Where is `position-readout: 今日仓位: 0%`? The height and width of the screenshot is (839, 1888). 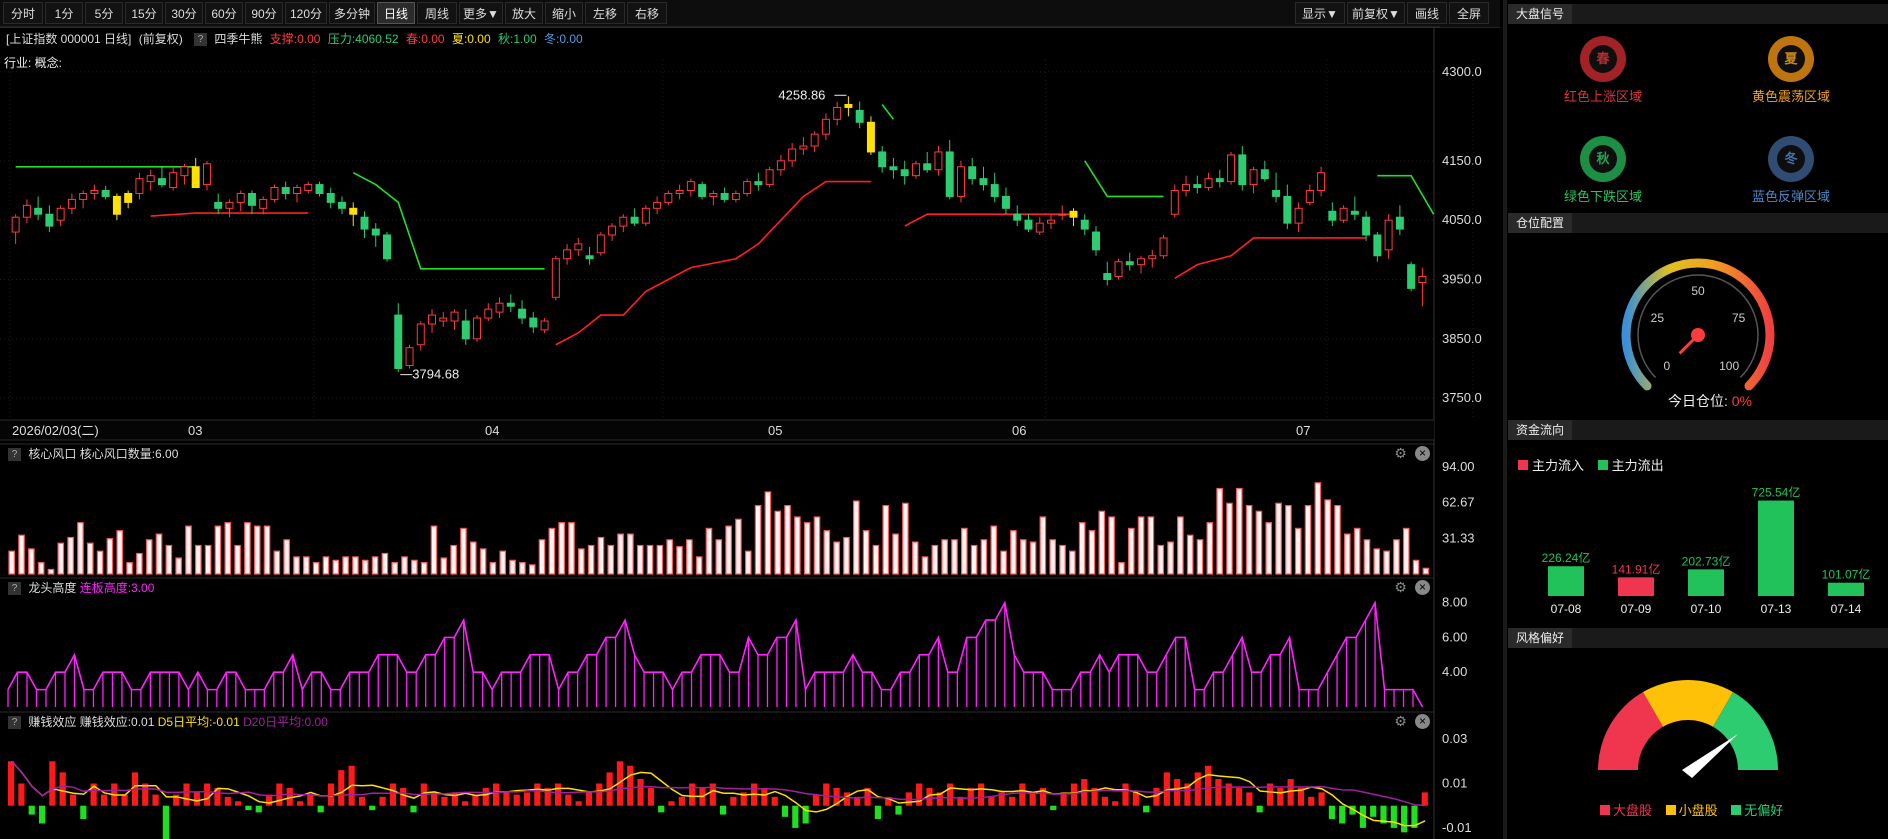
position-readout: 今日仓位: 0% is located at coordinates (1710, 401).